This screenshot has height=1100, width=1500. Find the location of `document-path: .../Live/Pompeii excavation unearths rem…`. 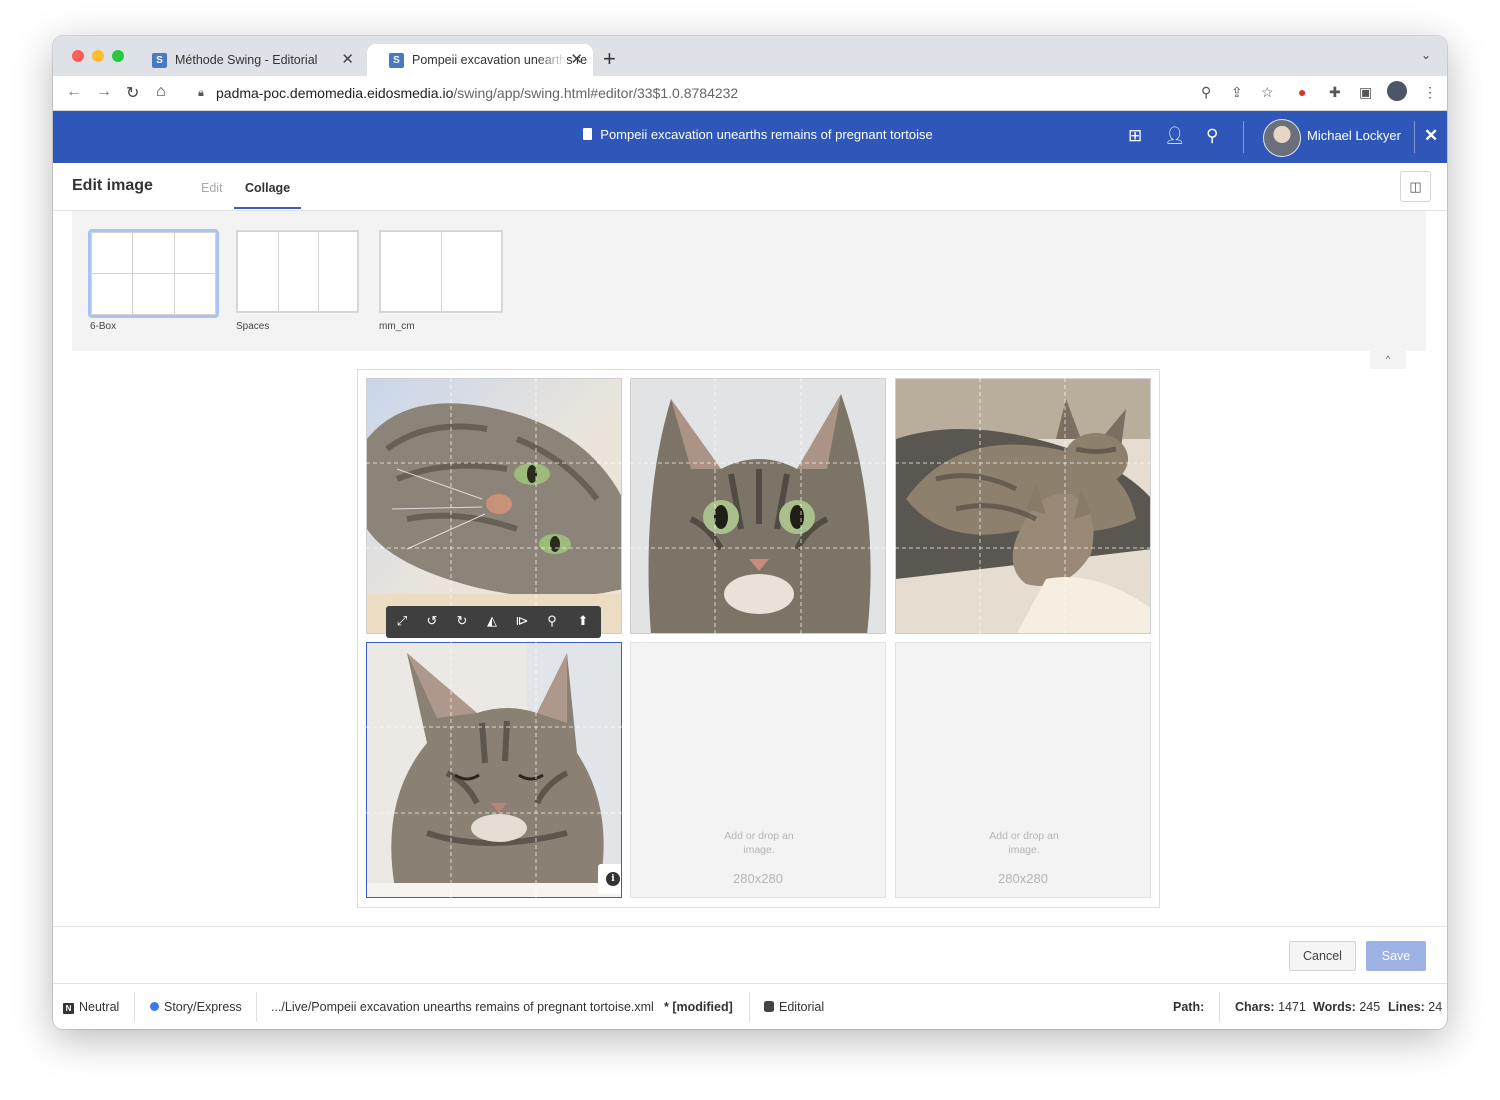

document-path: .../Live/Pompeii excavation unearths rem… is located at coordinates (462, 1007).